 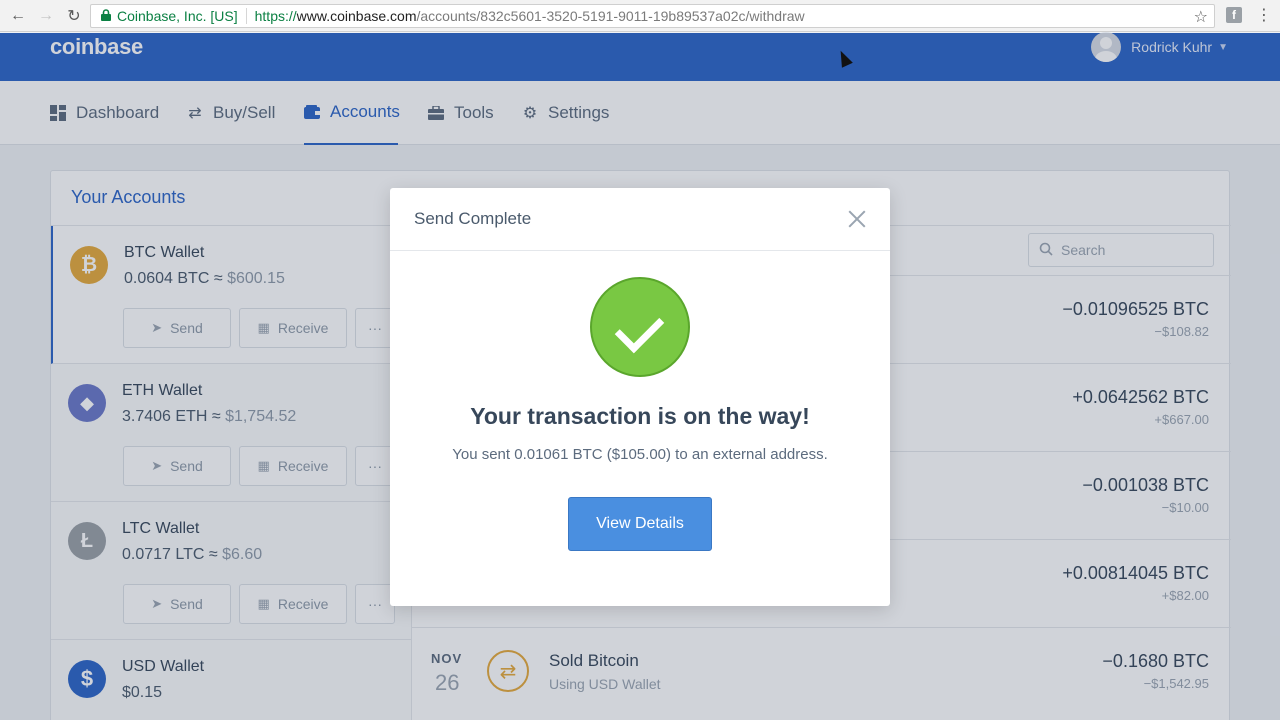 What do you see at coordinates (640, 416) in the screenshot?
I see `success-heading: Your transaction is on the way!` at bounding box center [640, 416].